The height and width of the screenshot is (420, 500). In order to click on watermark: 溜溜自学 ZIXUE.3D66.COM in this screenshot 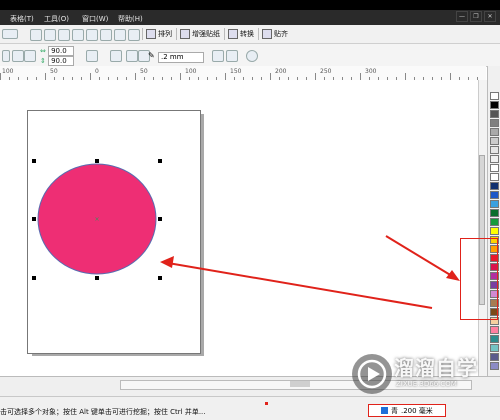, I will do `click(422, 375)`.